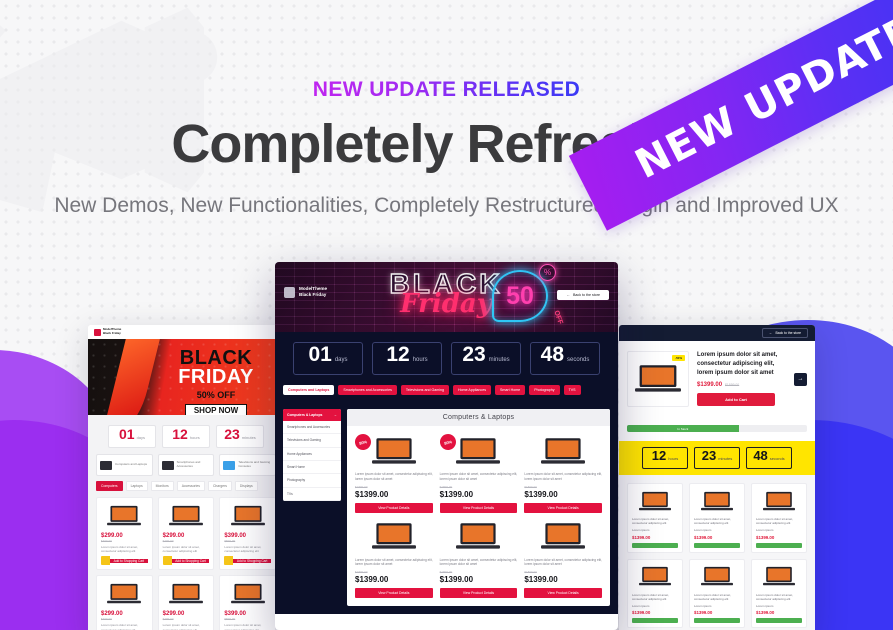 This screenshot has height=630, width=893. I want to click on category-label: Smartphones and Accessories, so click(188, 464).